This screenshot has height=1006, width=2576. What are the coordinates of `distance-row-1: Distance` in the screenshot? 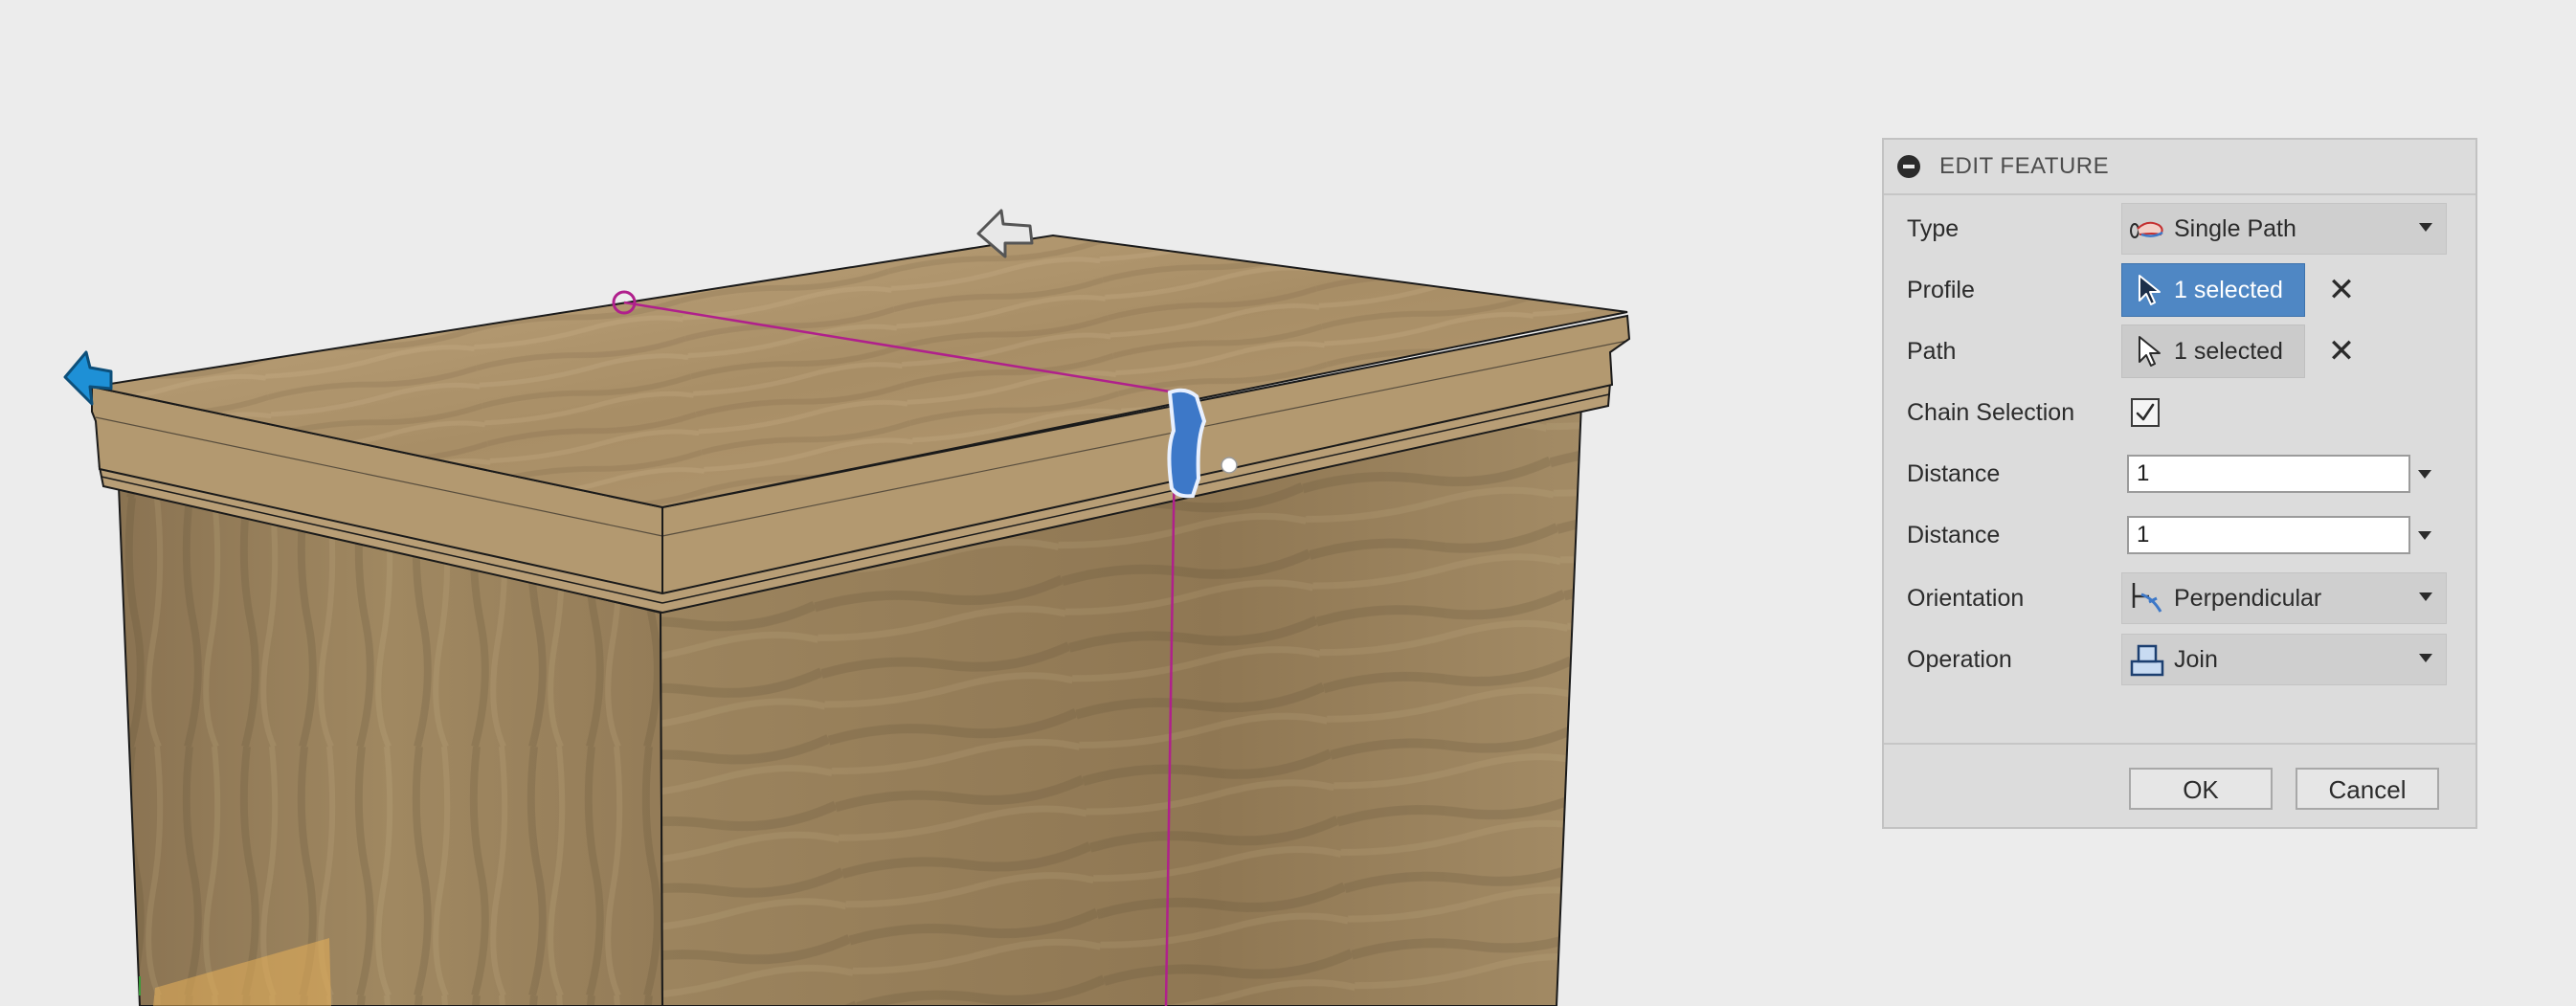 It's located at (2180, 474).